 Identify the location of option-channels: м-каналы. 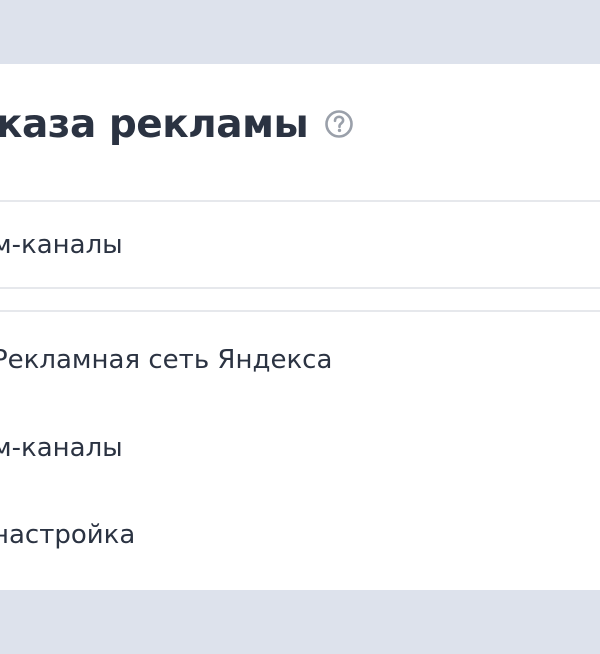
(61, 448).